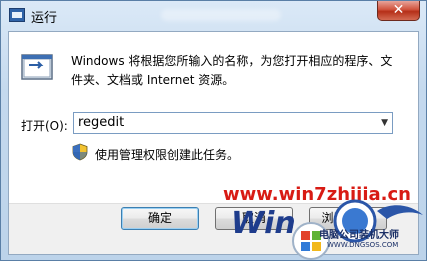 Image resolution: width=427 pixels, height=261 pixels. Describe the element at coordinates (37, 67) in the screenshot. I see `run-program-icon` at that location.